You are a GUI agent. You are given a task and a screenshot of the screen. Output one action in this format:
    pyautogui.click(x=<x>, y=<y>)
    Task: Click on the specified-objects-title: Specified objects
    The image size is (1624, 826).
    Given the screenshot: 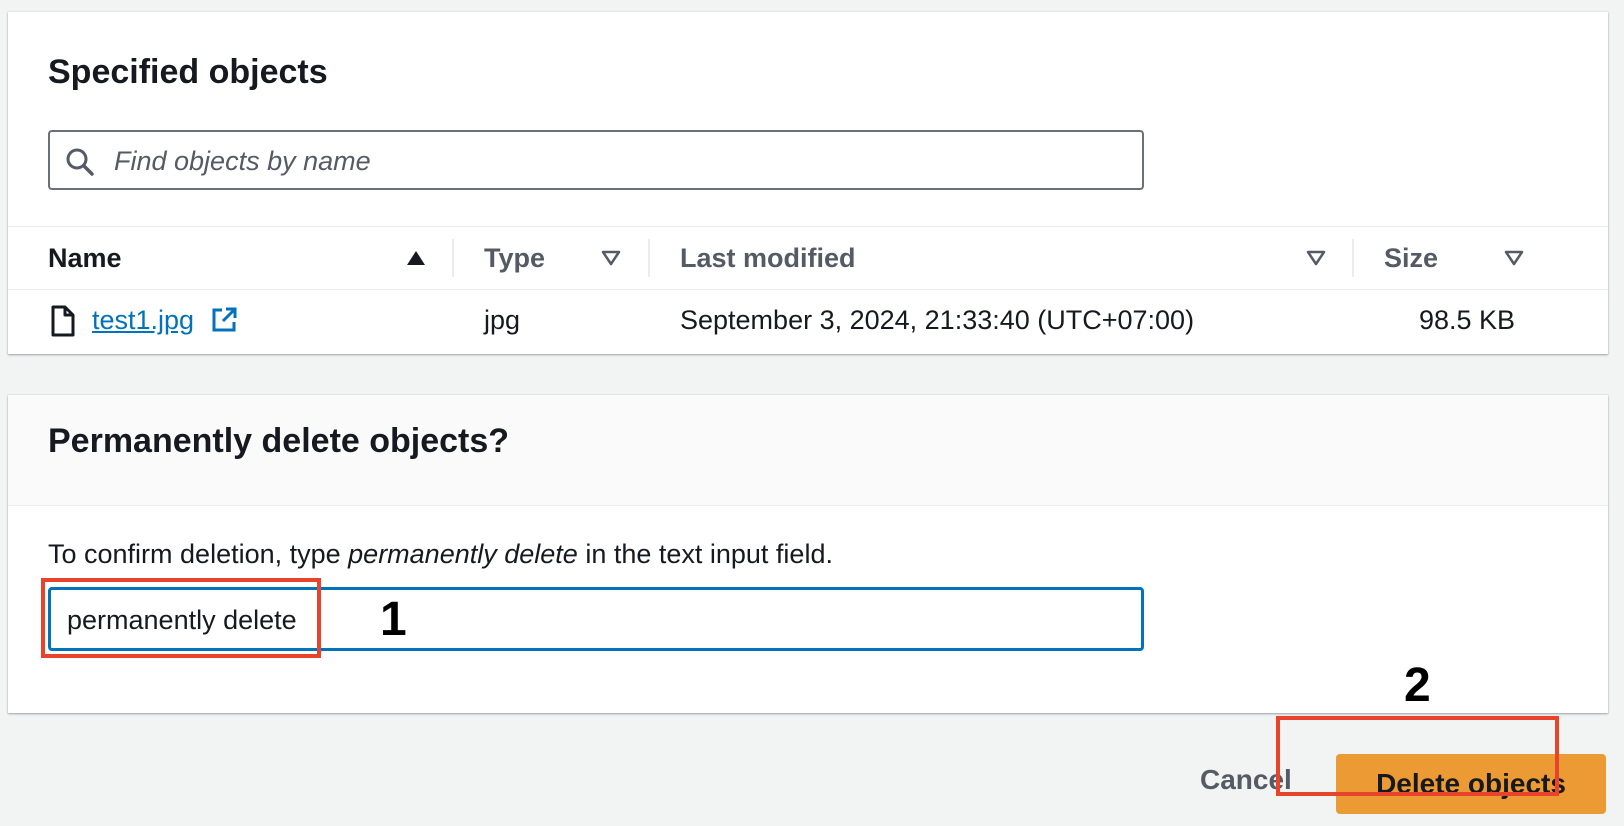 What is the action you would take?
    pyautogui.click(x=188, y=72)
    